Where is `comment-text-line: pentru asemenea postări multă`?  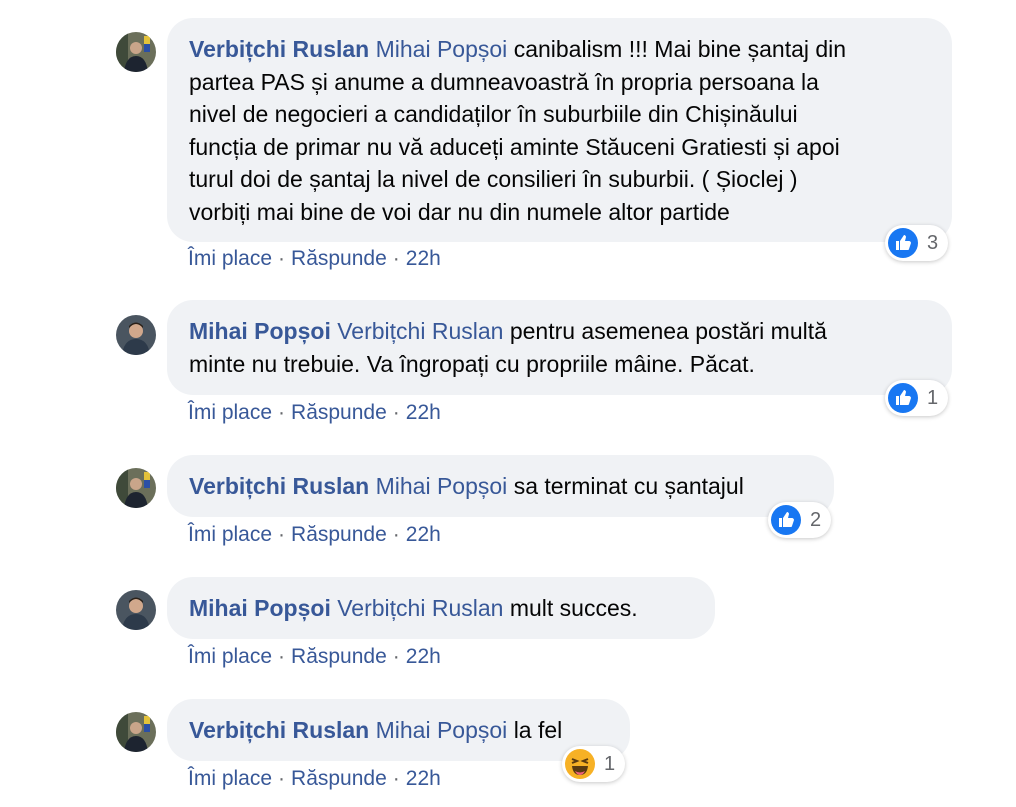
comment-text-line: pentru asemenea postări multă is located at coordinates (668, 331).